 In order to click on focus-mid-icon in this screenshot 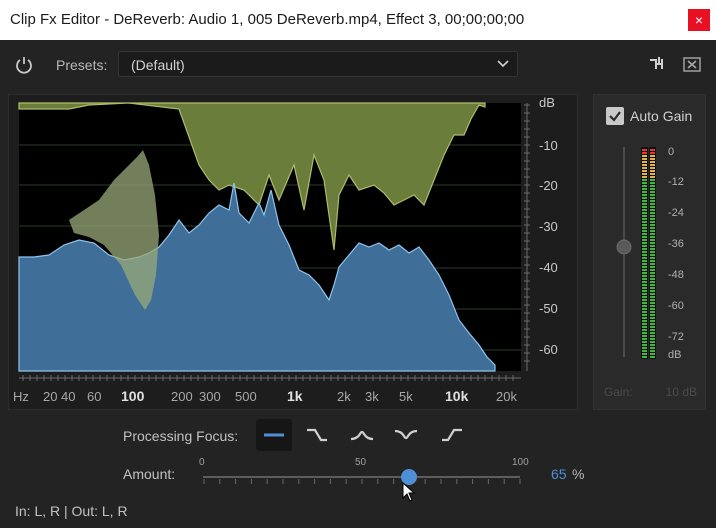, I will do `click(362, 435)`.